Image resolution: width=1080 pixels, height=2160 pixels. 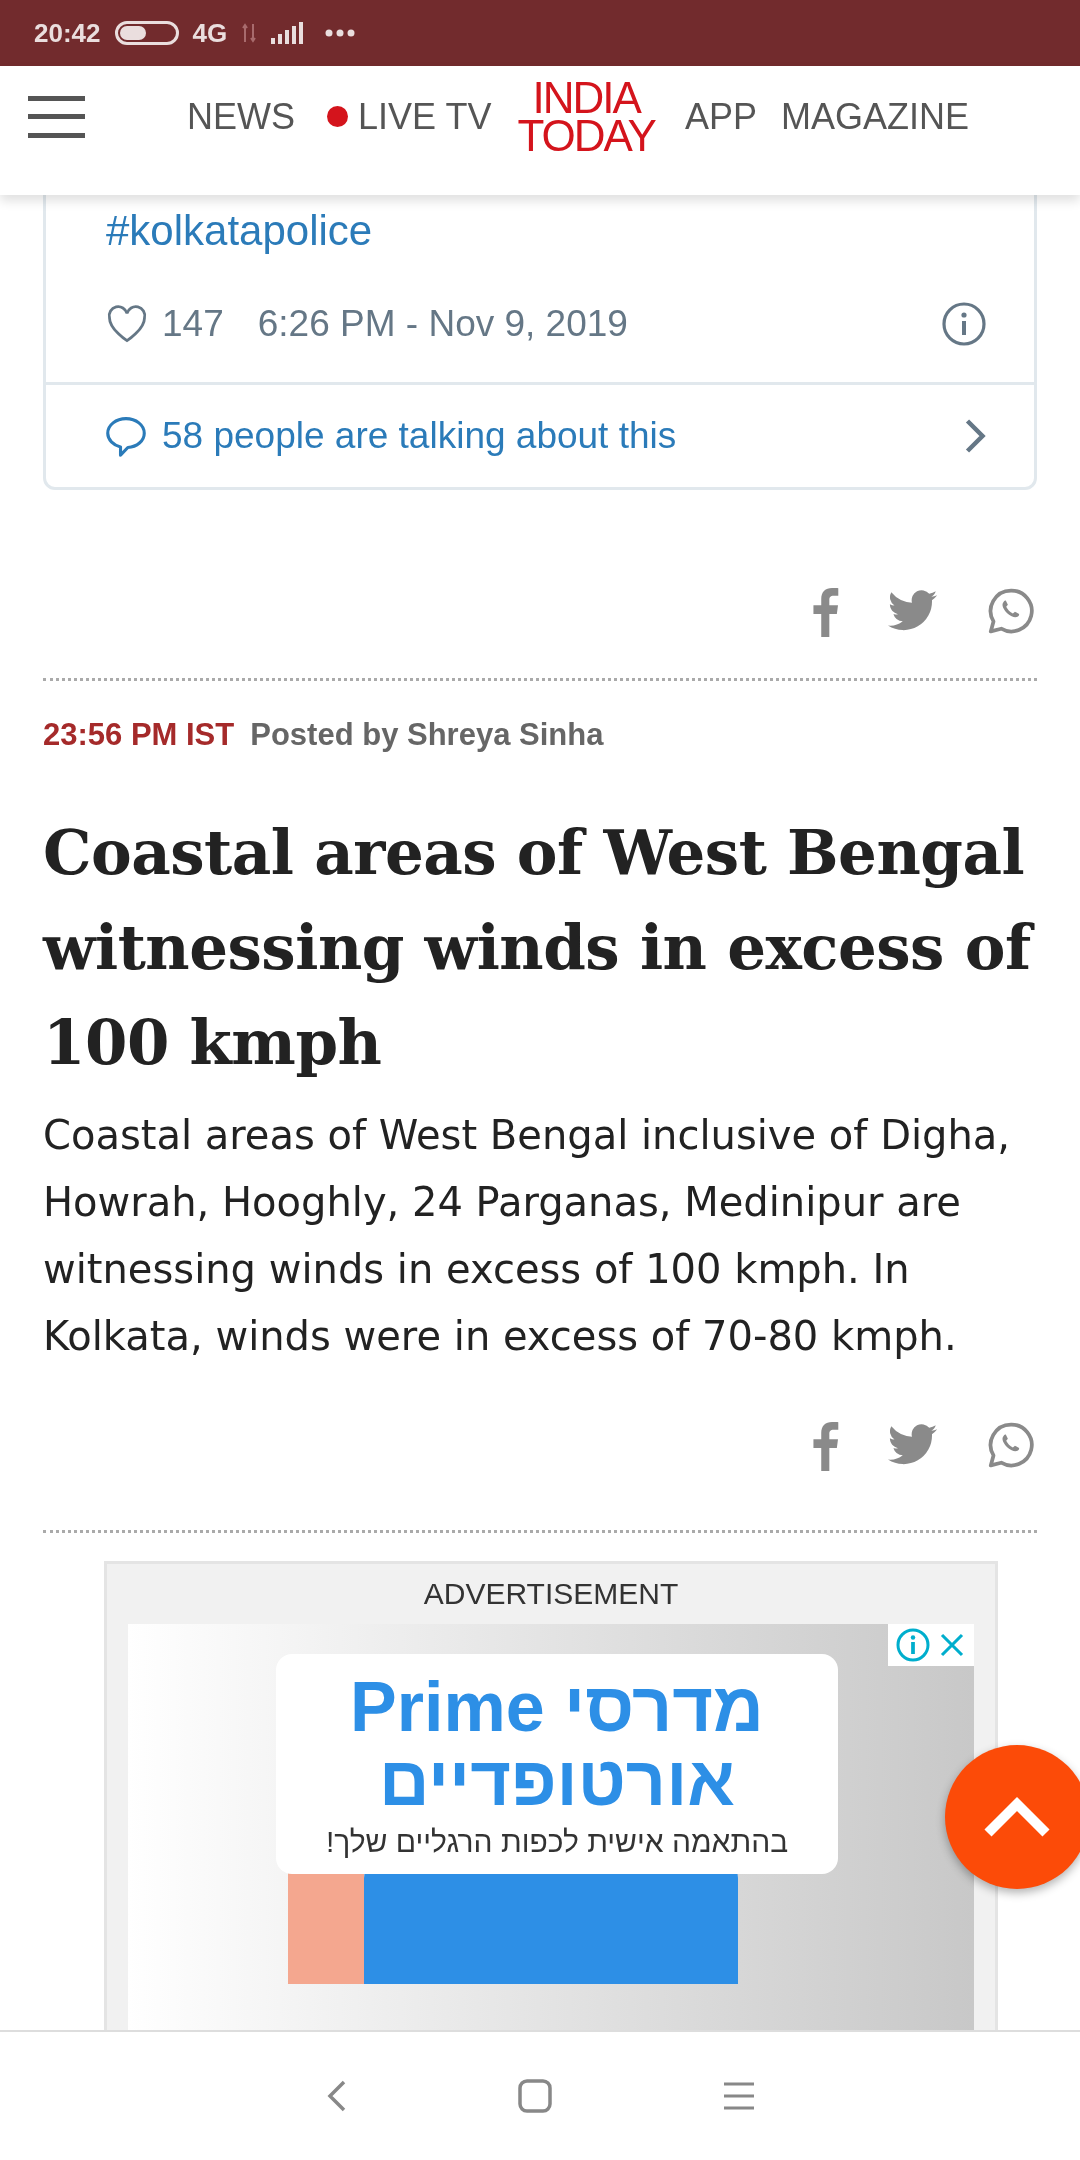 I want to click on more-icon, so click(x=340, y=33).